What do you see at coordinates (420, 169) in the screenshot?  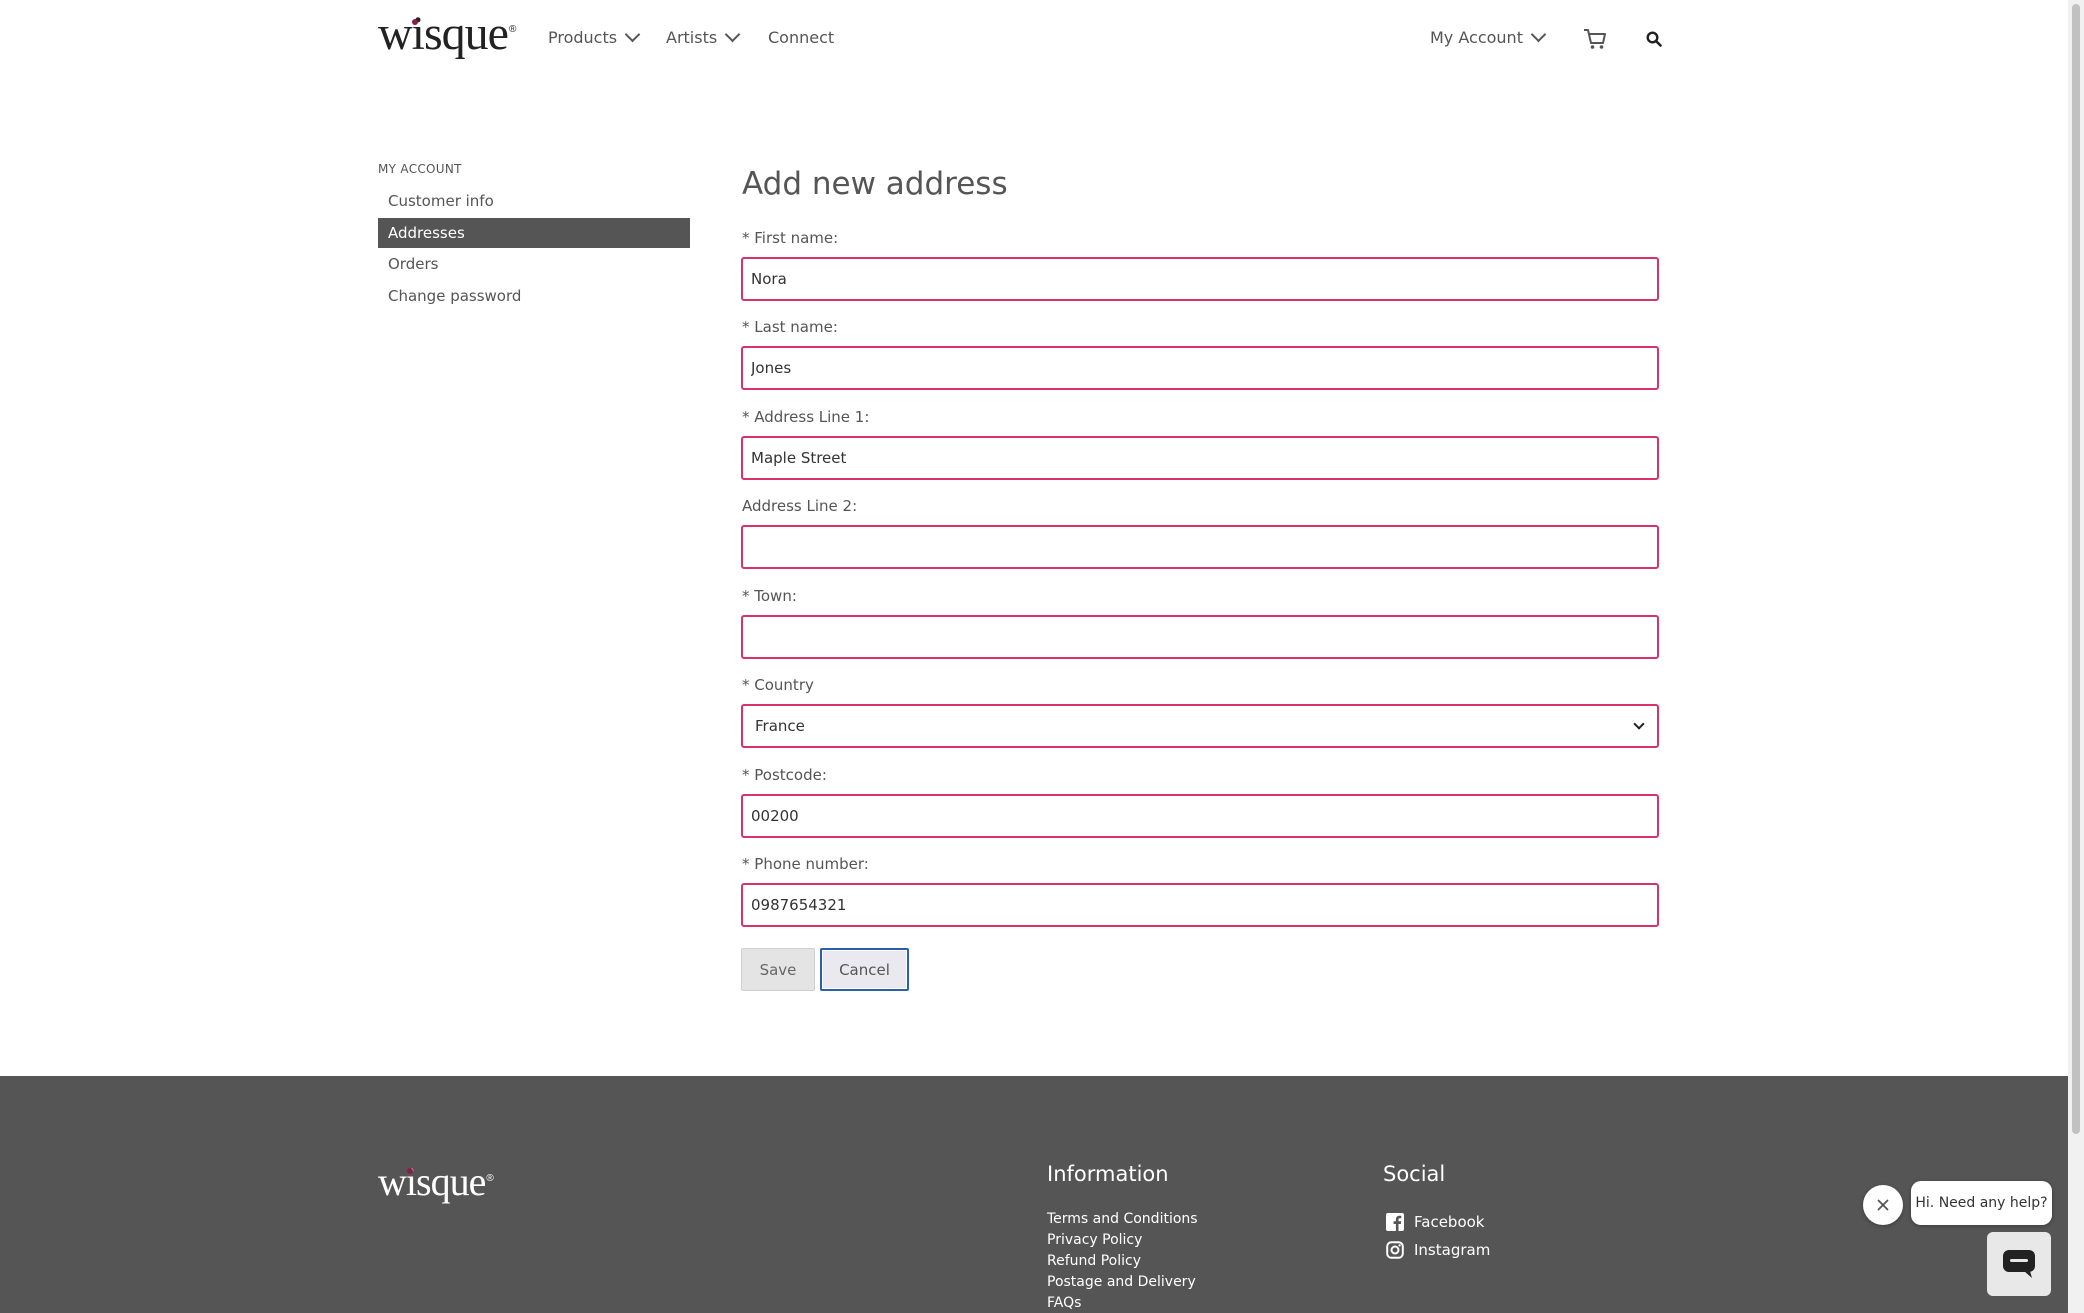 I see `sidebar-heading: MY ACCOUNT` at bounding box center [420, 169].